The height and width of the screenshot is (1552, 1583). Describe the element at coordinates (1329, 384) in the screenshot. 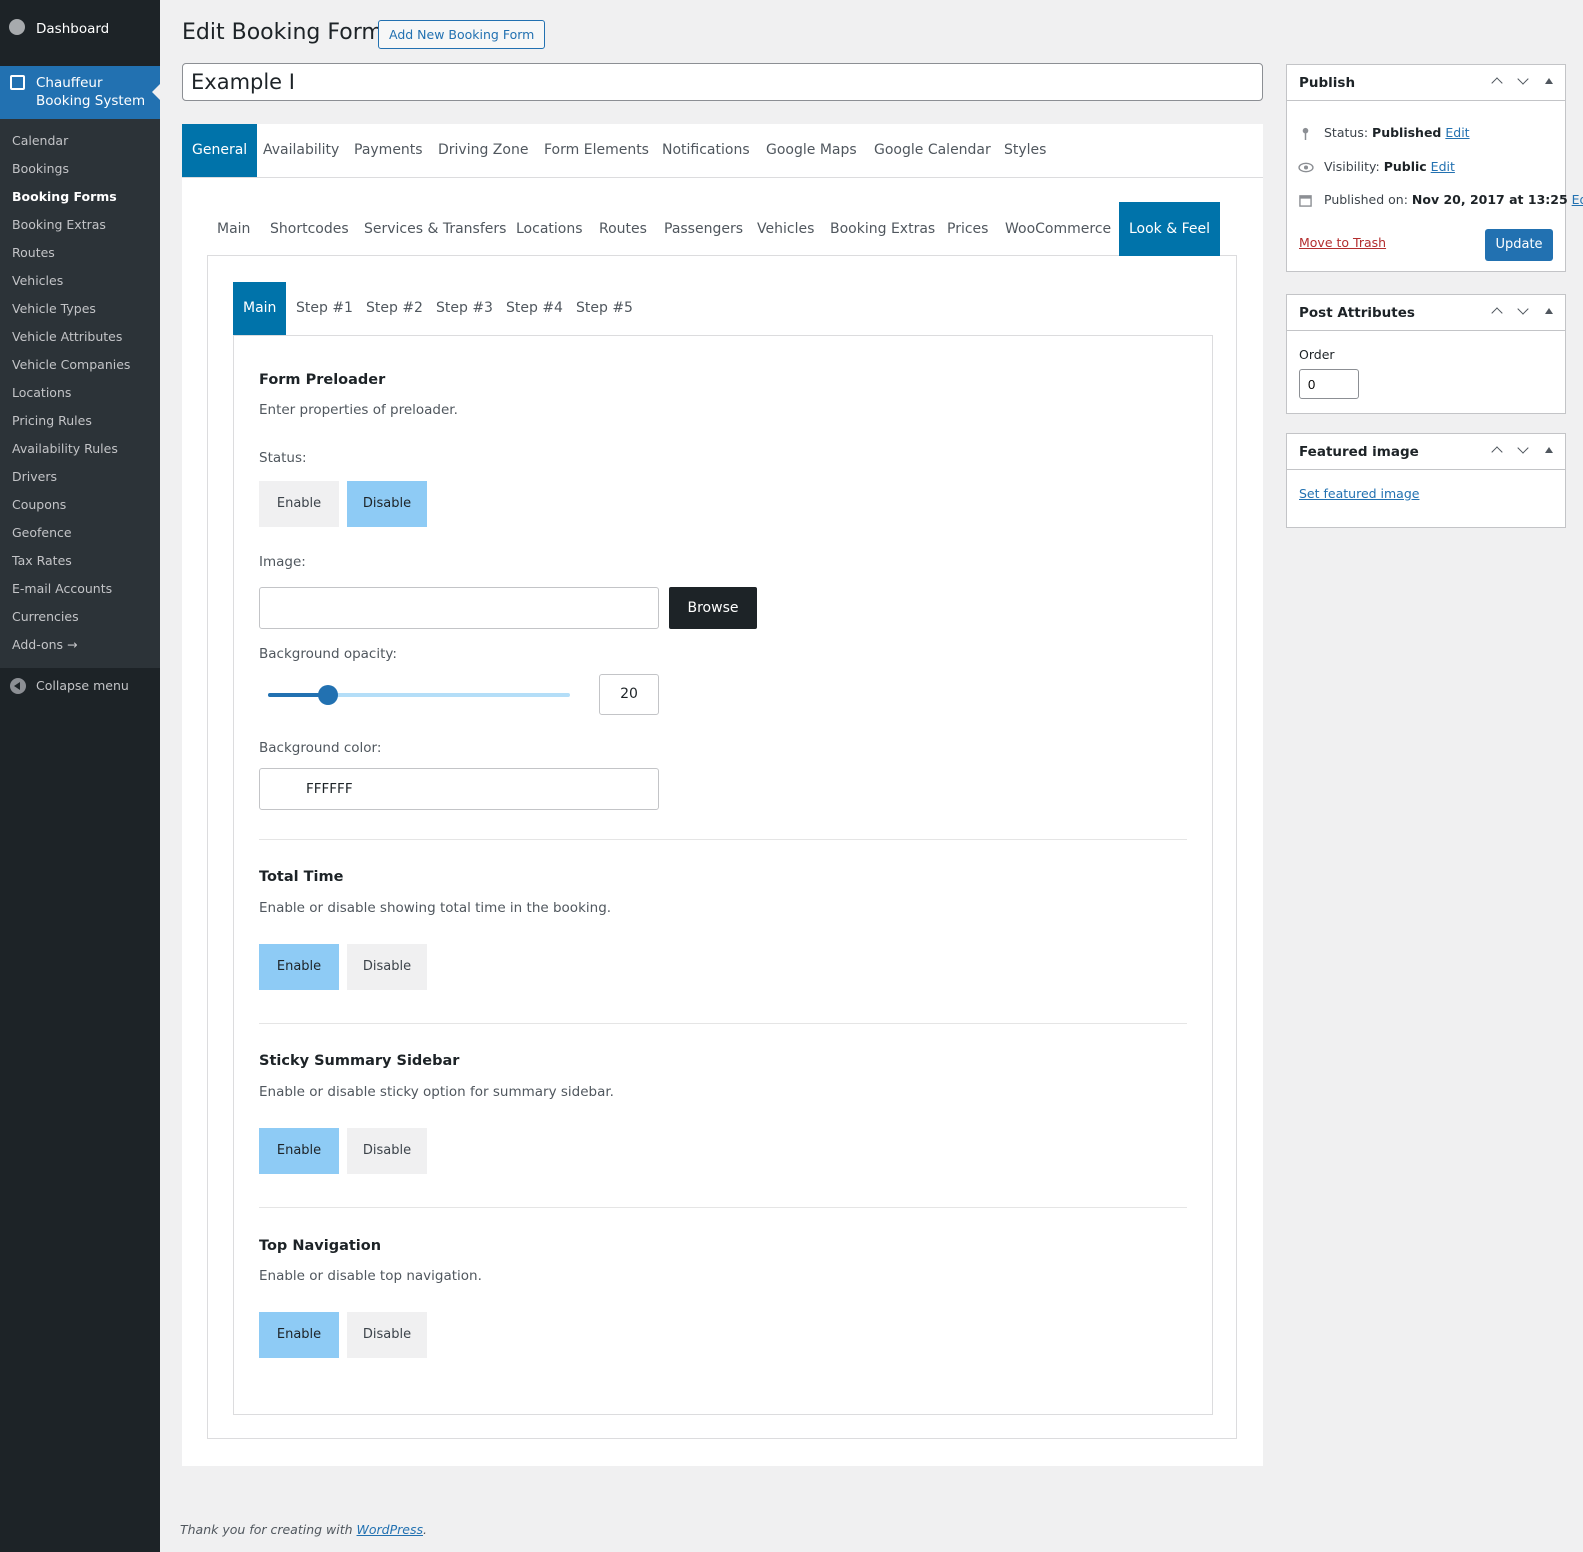

I see `order-input` at that location.